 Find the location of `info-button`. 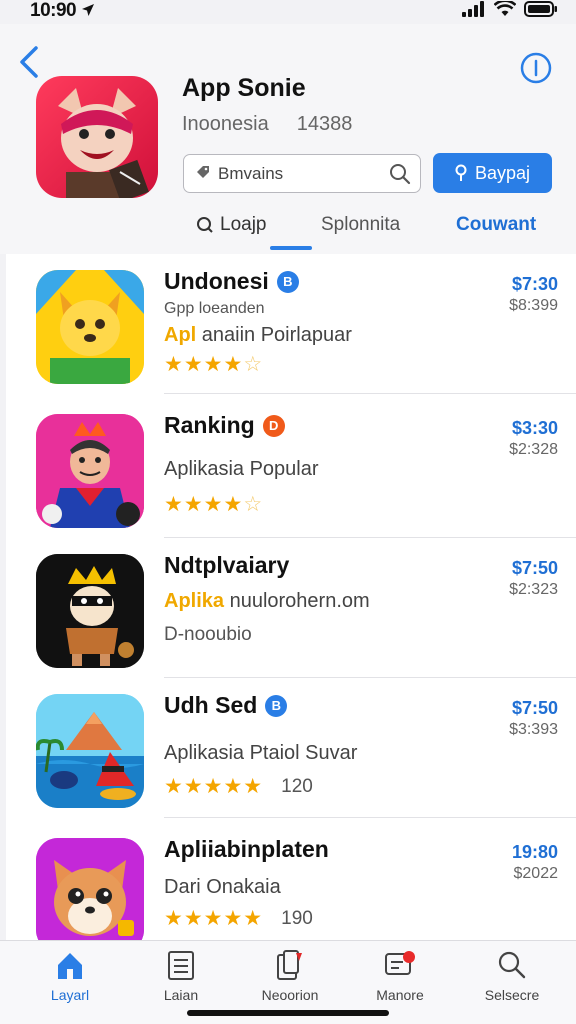

info-button is located at coordinates (536, 68).